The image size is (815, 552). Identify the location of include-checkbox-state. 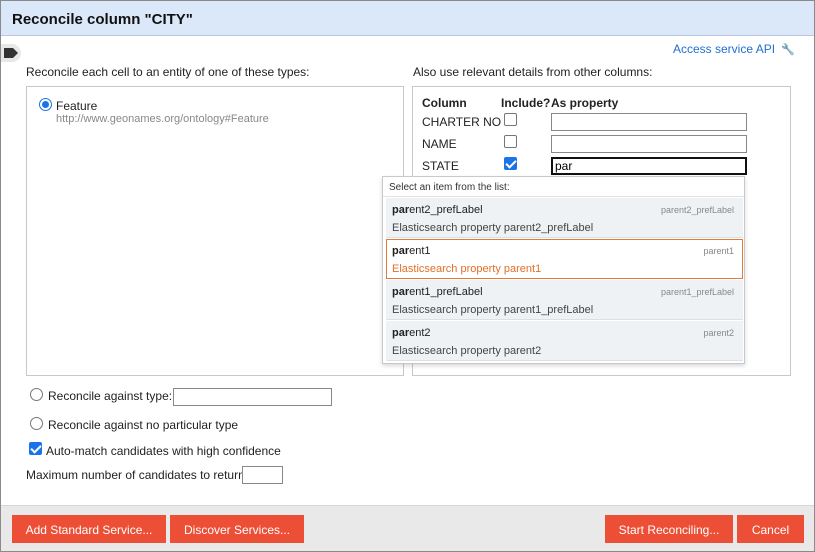
(510, 163).